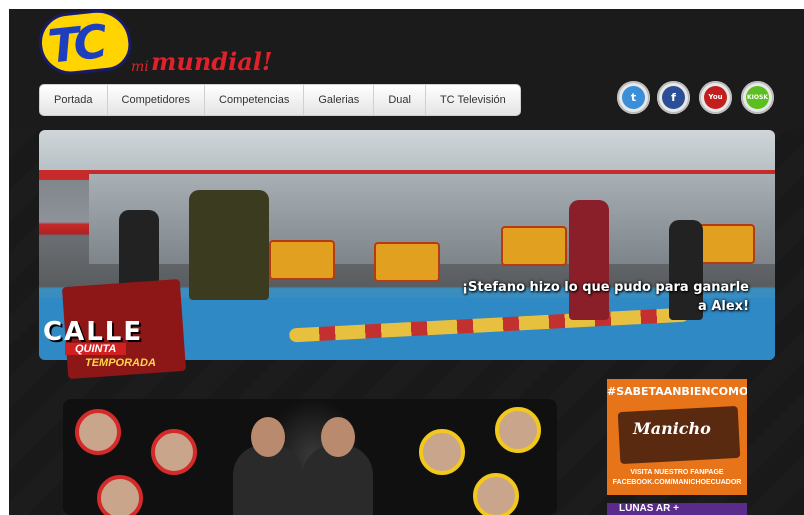 This screenshot has width=804, height=515. I want to click on nav-galerias: Galerias, so click(339, 100).